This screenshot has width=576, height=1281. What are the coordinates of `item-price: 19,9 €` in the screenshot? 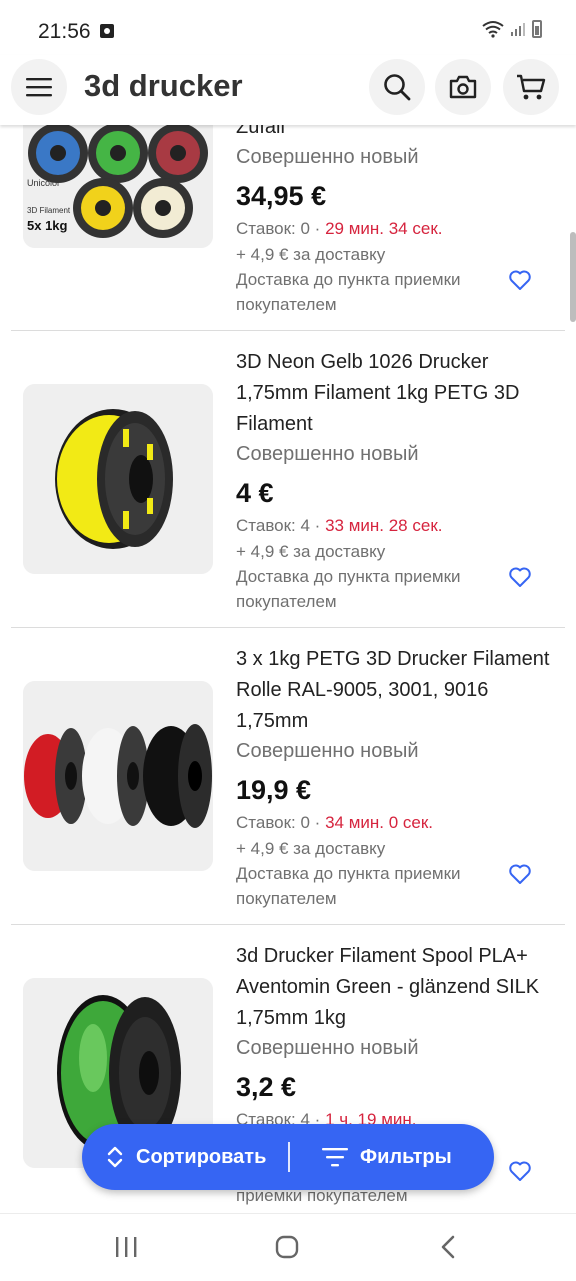 It's located at (274, 790).